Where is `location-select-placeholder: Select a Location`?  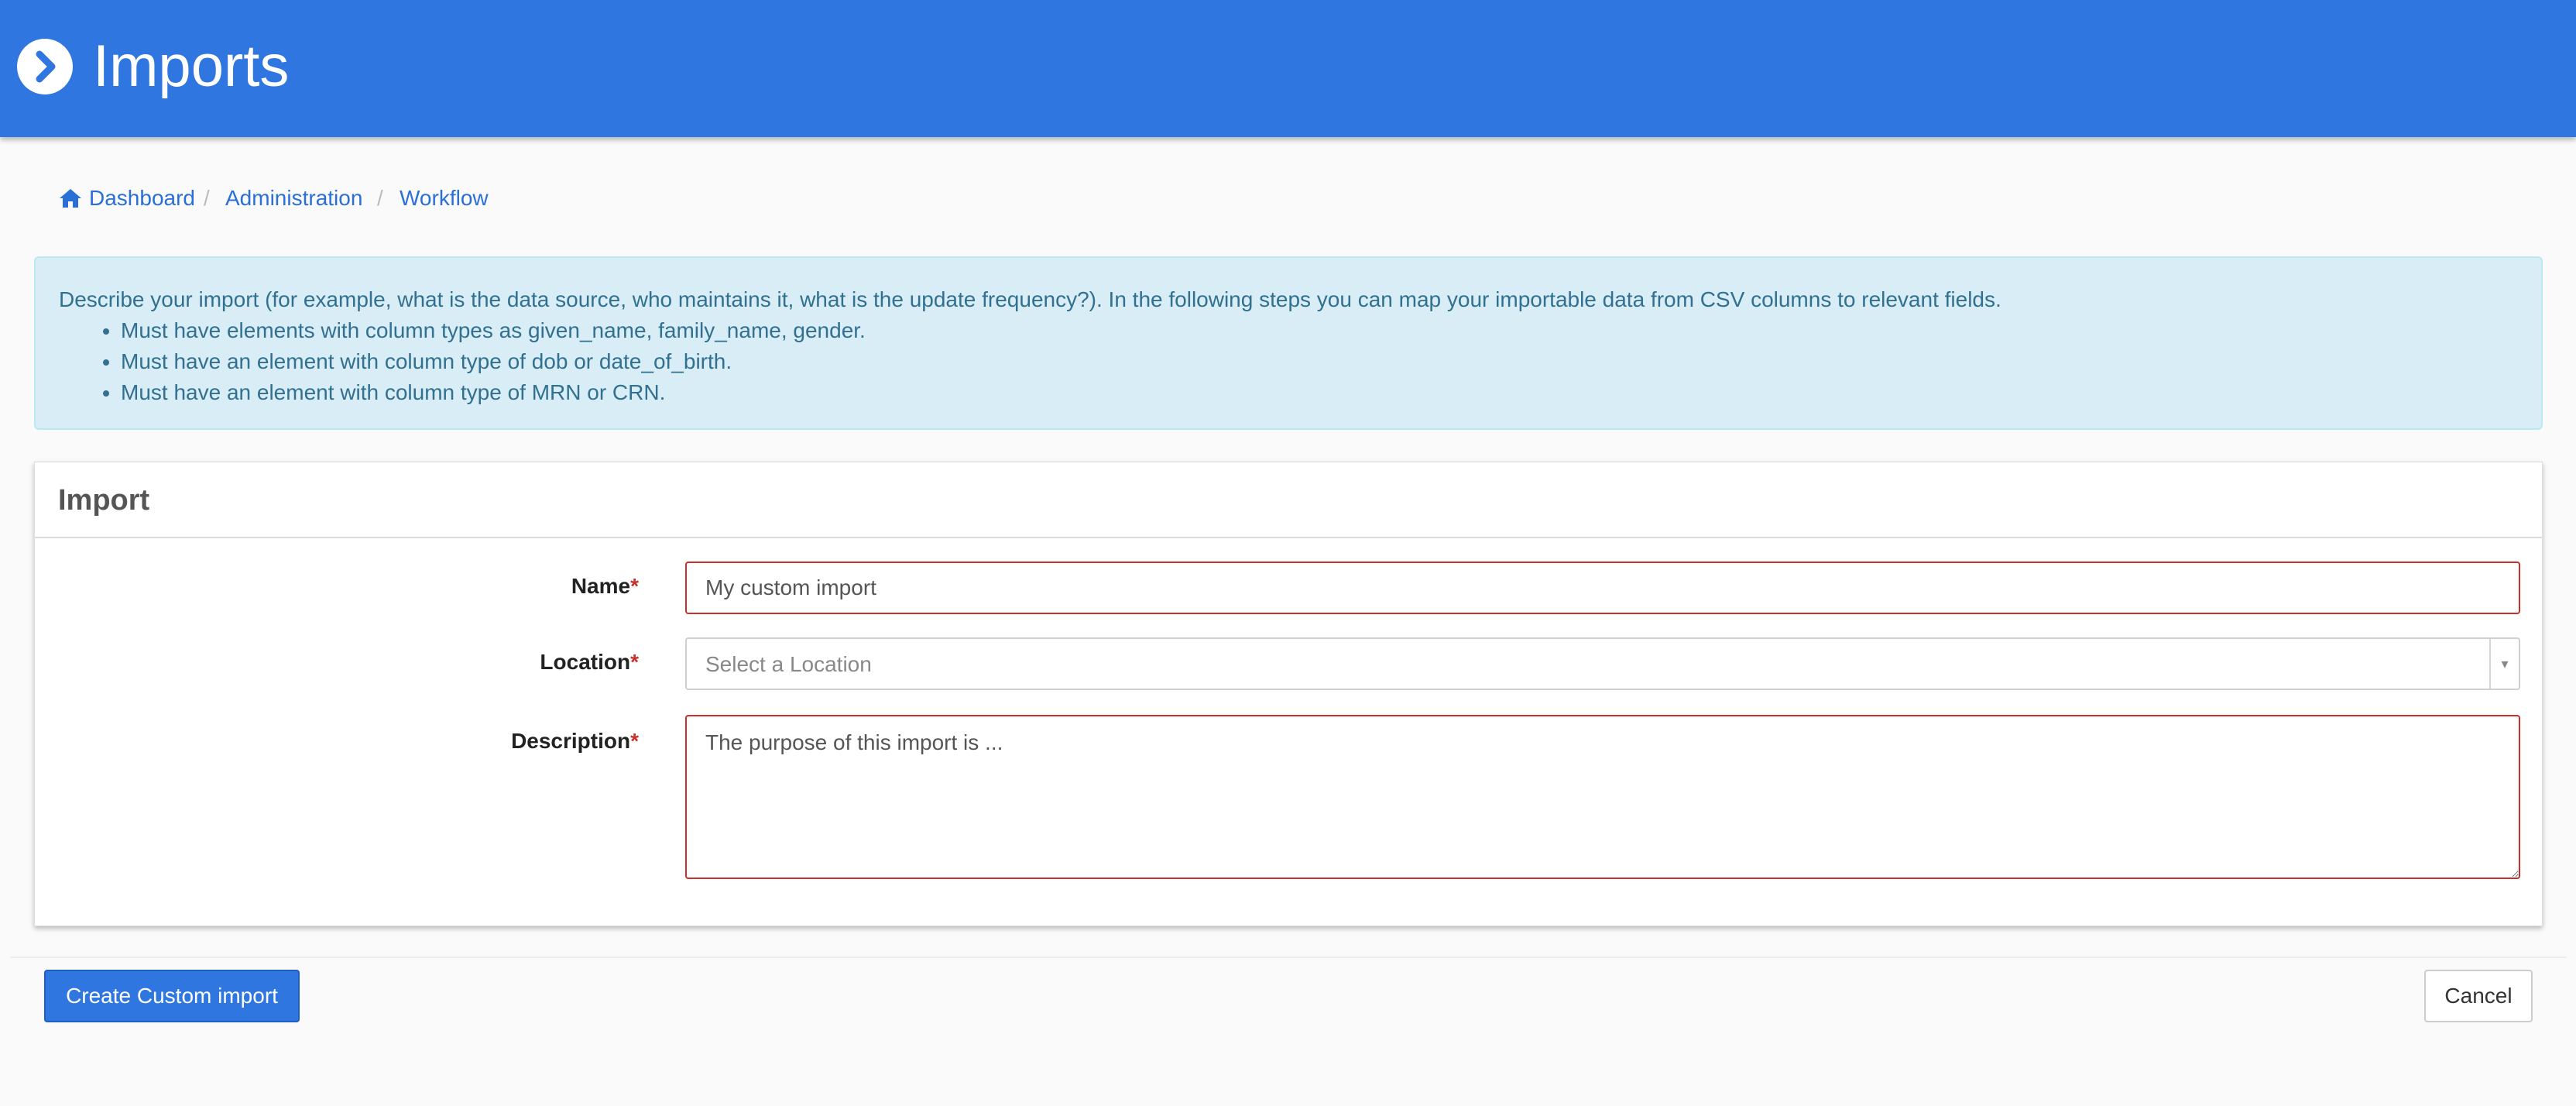
location-select-placeholder: Select a Location is located at coordinates (788, 664).